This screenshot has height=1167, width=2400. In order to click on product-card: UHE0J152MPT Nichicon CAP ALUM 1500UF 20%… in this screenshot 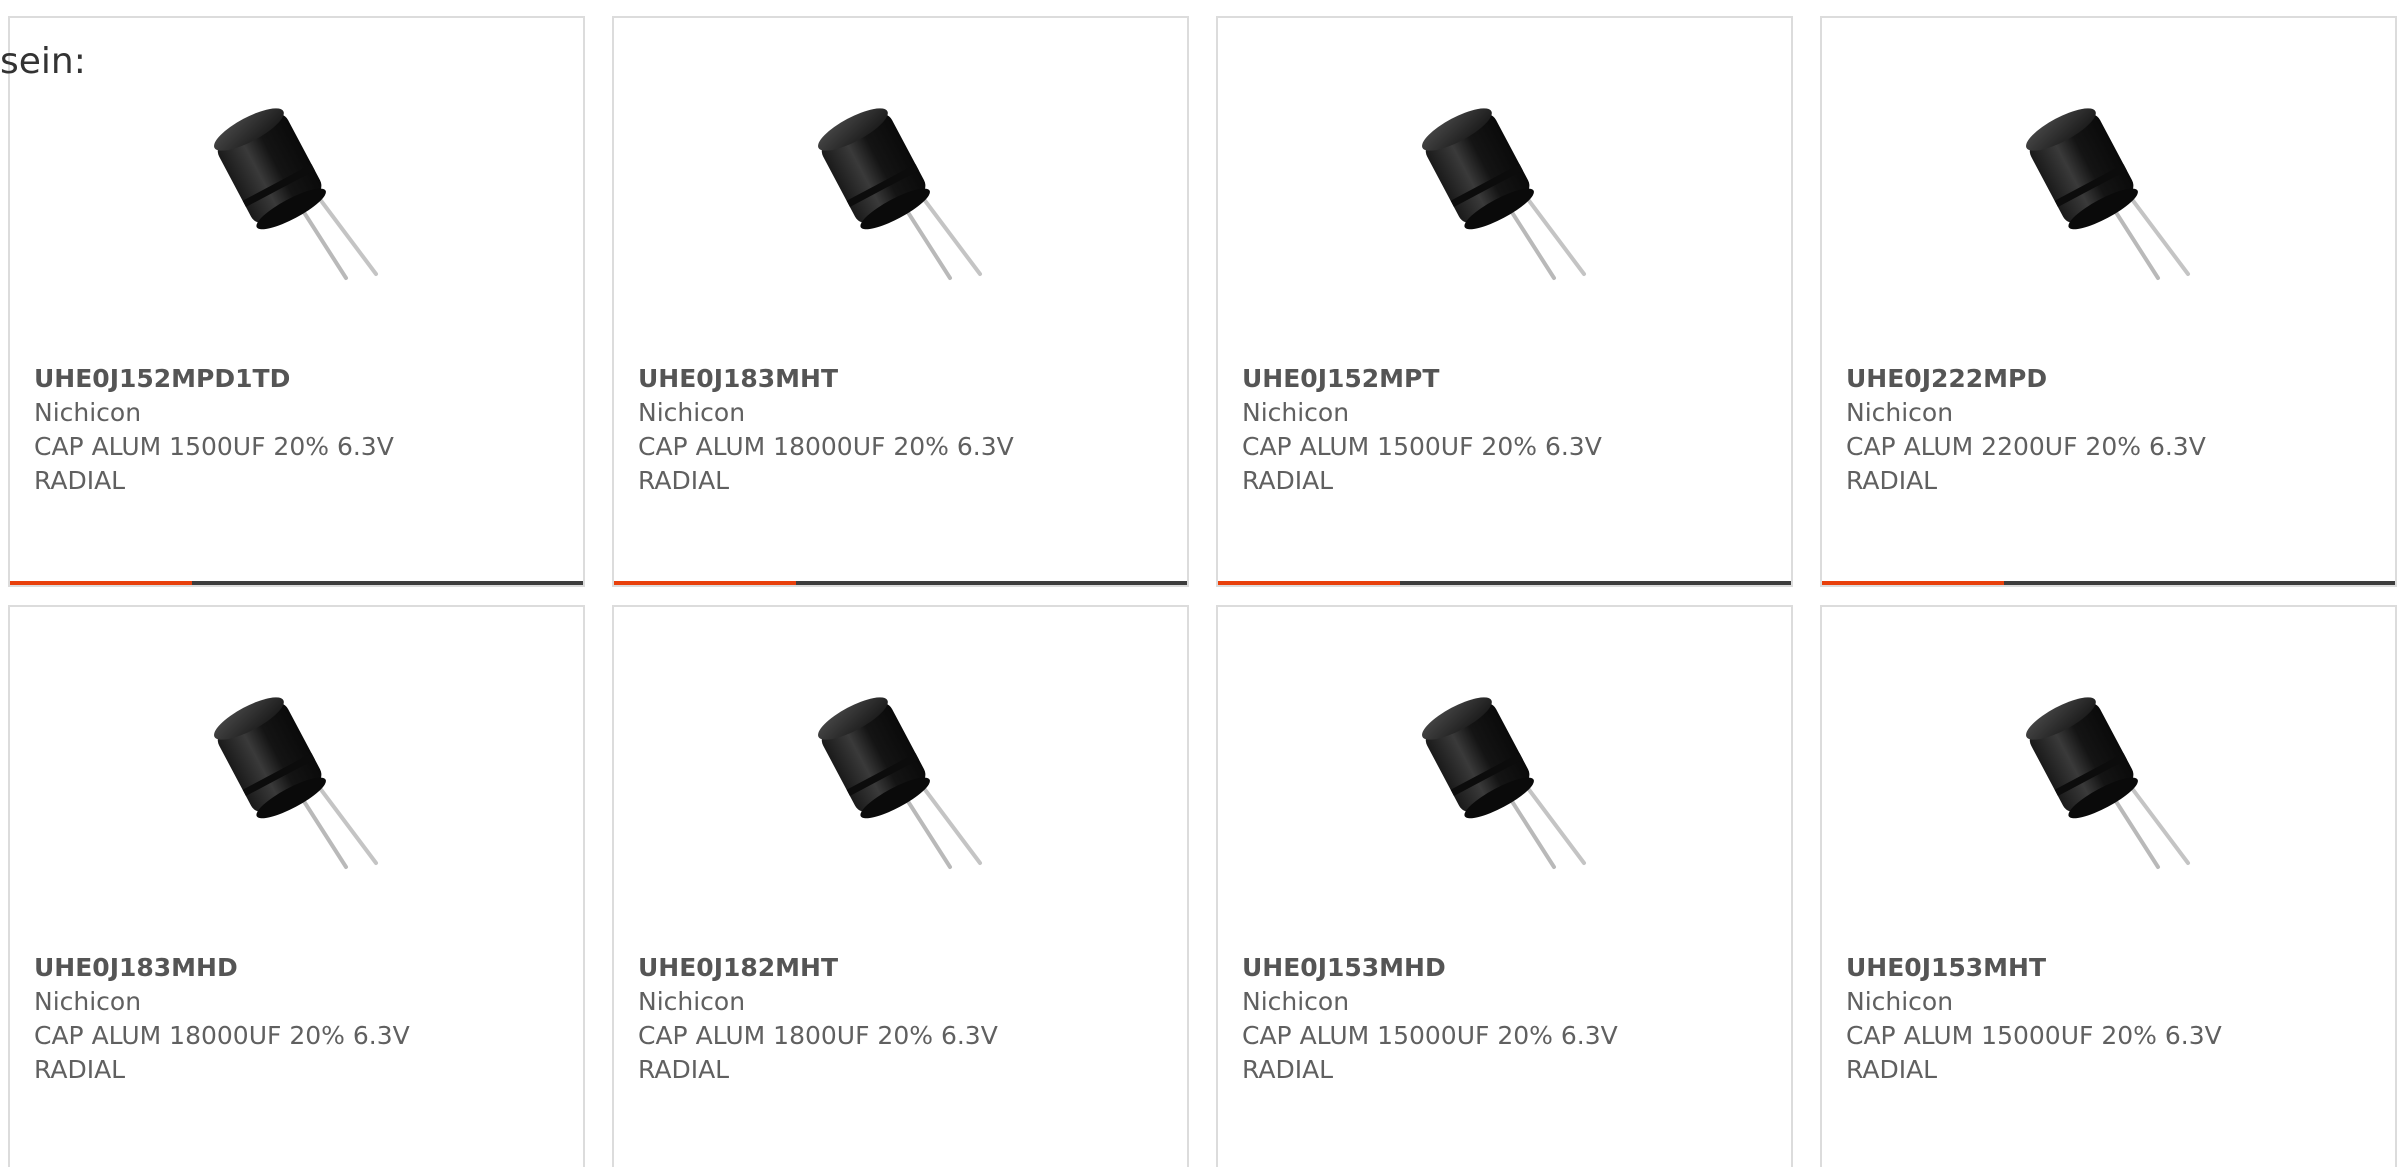, I will do `click(1504, 301)`.